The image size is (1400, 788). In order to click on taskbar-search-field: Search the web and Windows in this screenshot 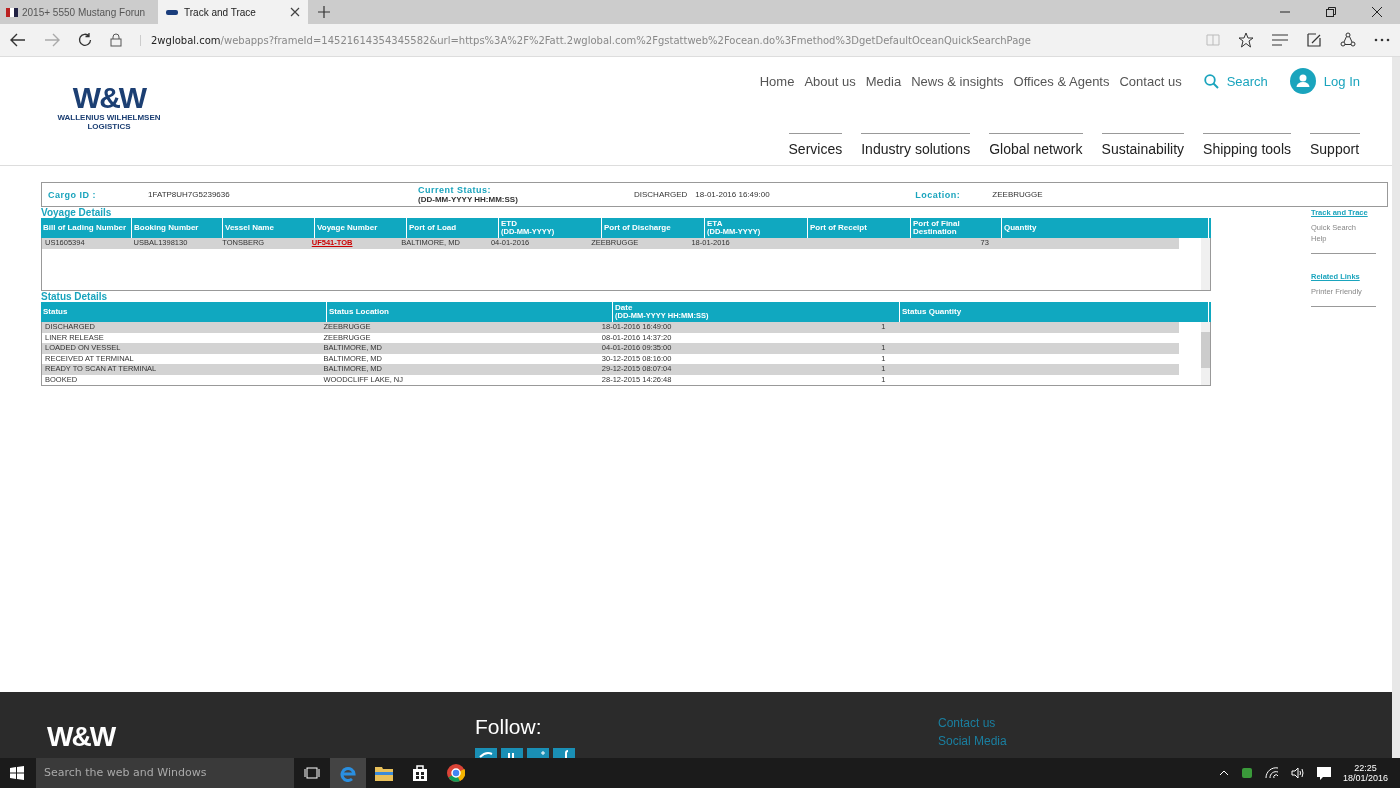, I will do `click(165, 773)`.